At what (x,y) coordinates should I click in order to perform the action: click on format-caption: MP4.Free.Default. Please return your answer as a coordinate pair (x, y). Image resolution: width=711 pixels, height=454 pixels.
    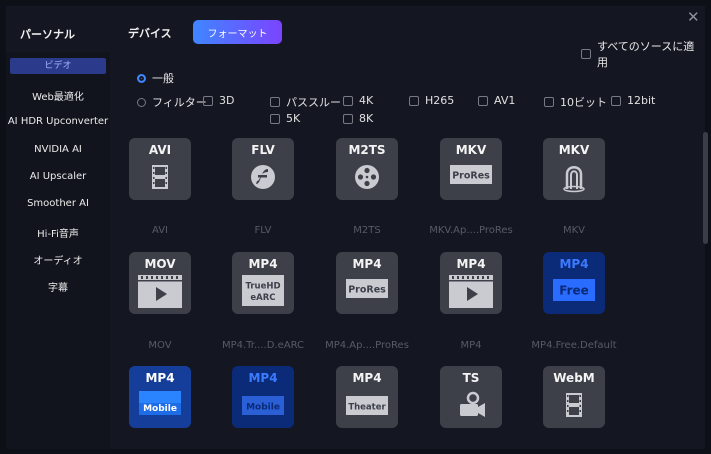
    Looking at the image, I should click on (574, 345).